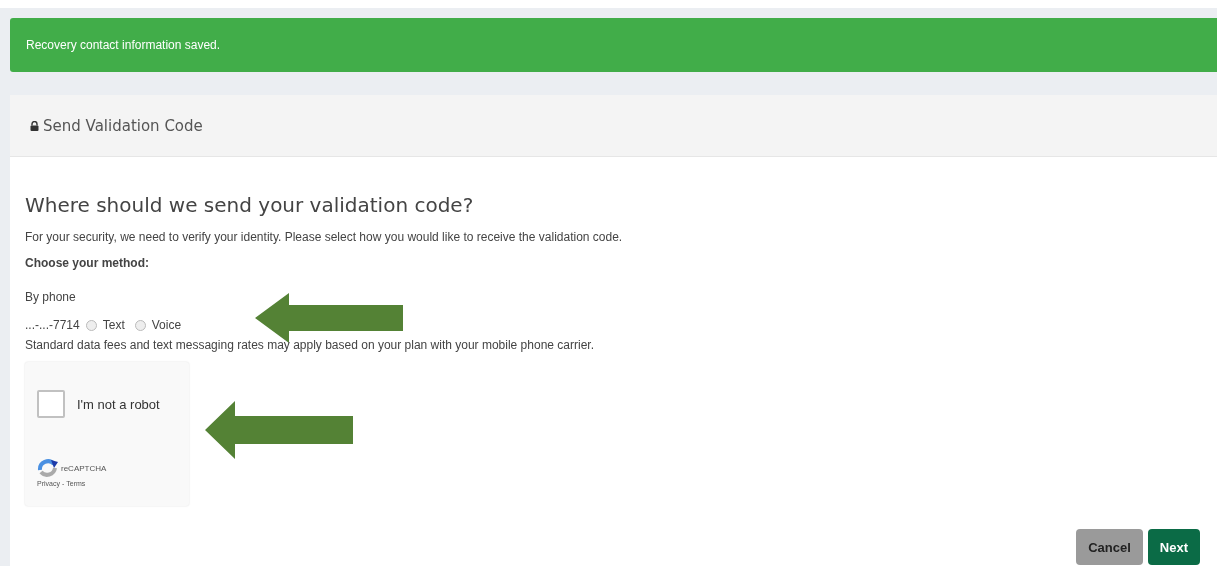 The image size is (1217, 576). Describe the element at coordinates (87, 263) in the screenshot. I see `method-label: Choose your method:` at that location.